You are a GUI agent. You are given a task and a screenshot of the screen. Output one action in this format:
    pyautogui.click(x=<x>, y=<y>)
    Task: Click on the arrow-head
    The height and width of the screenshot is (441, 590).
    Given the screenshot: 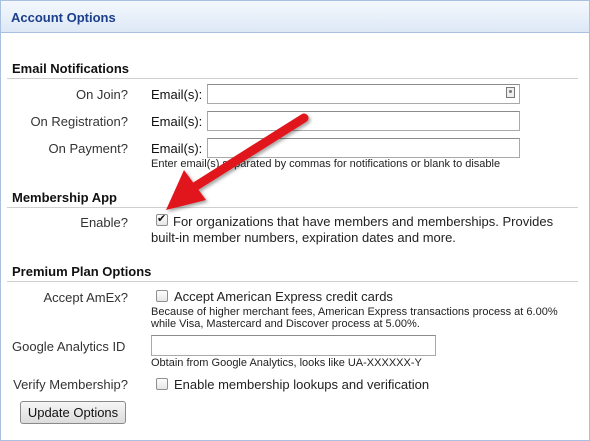 What is the action you would take?
    pyautogui.click(x=186, y=190)
    